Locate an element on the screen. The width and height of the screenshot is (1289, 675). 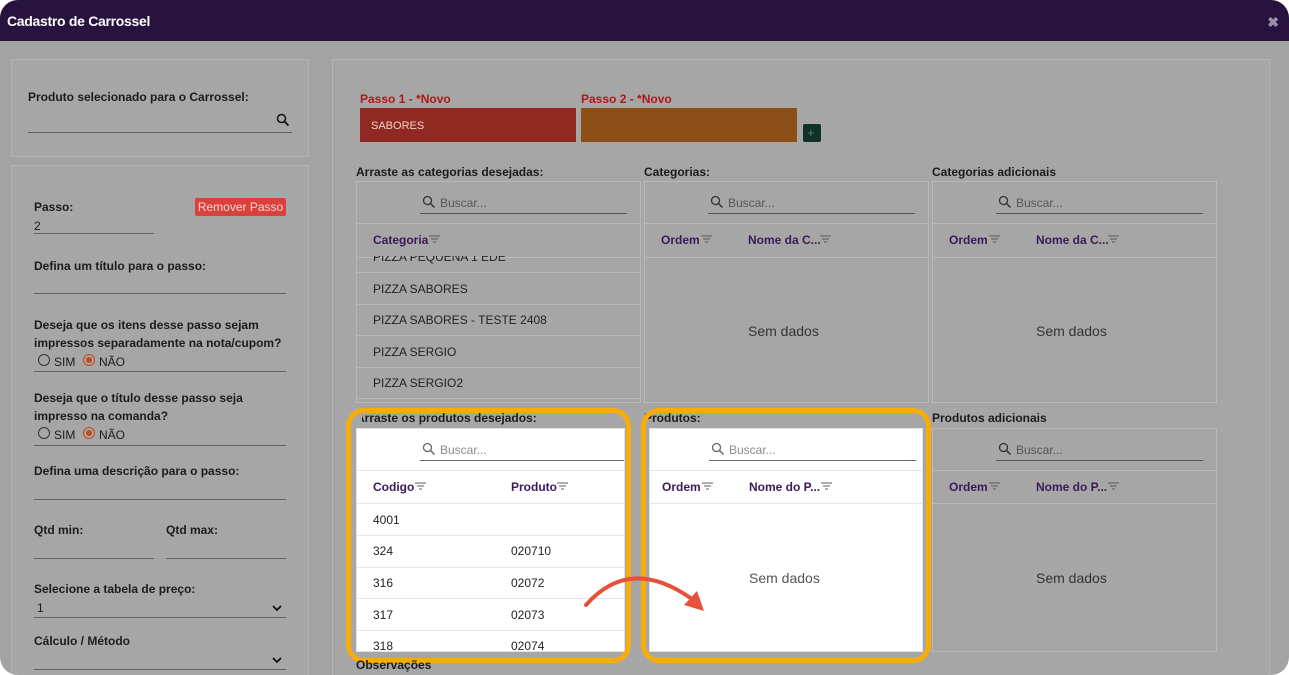
step-2-box is located at coordinates (689, 125).